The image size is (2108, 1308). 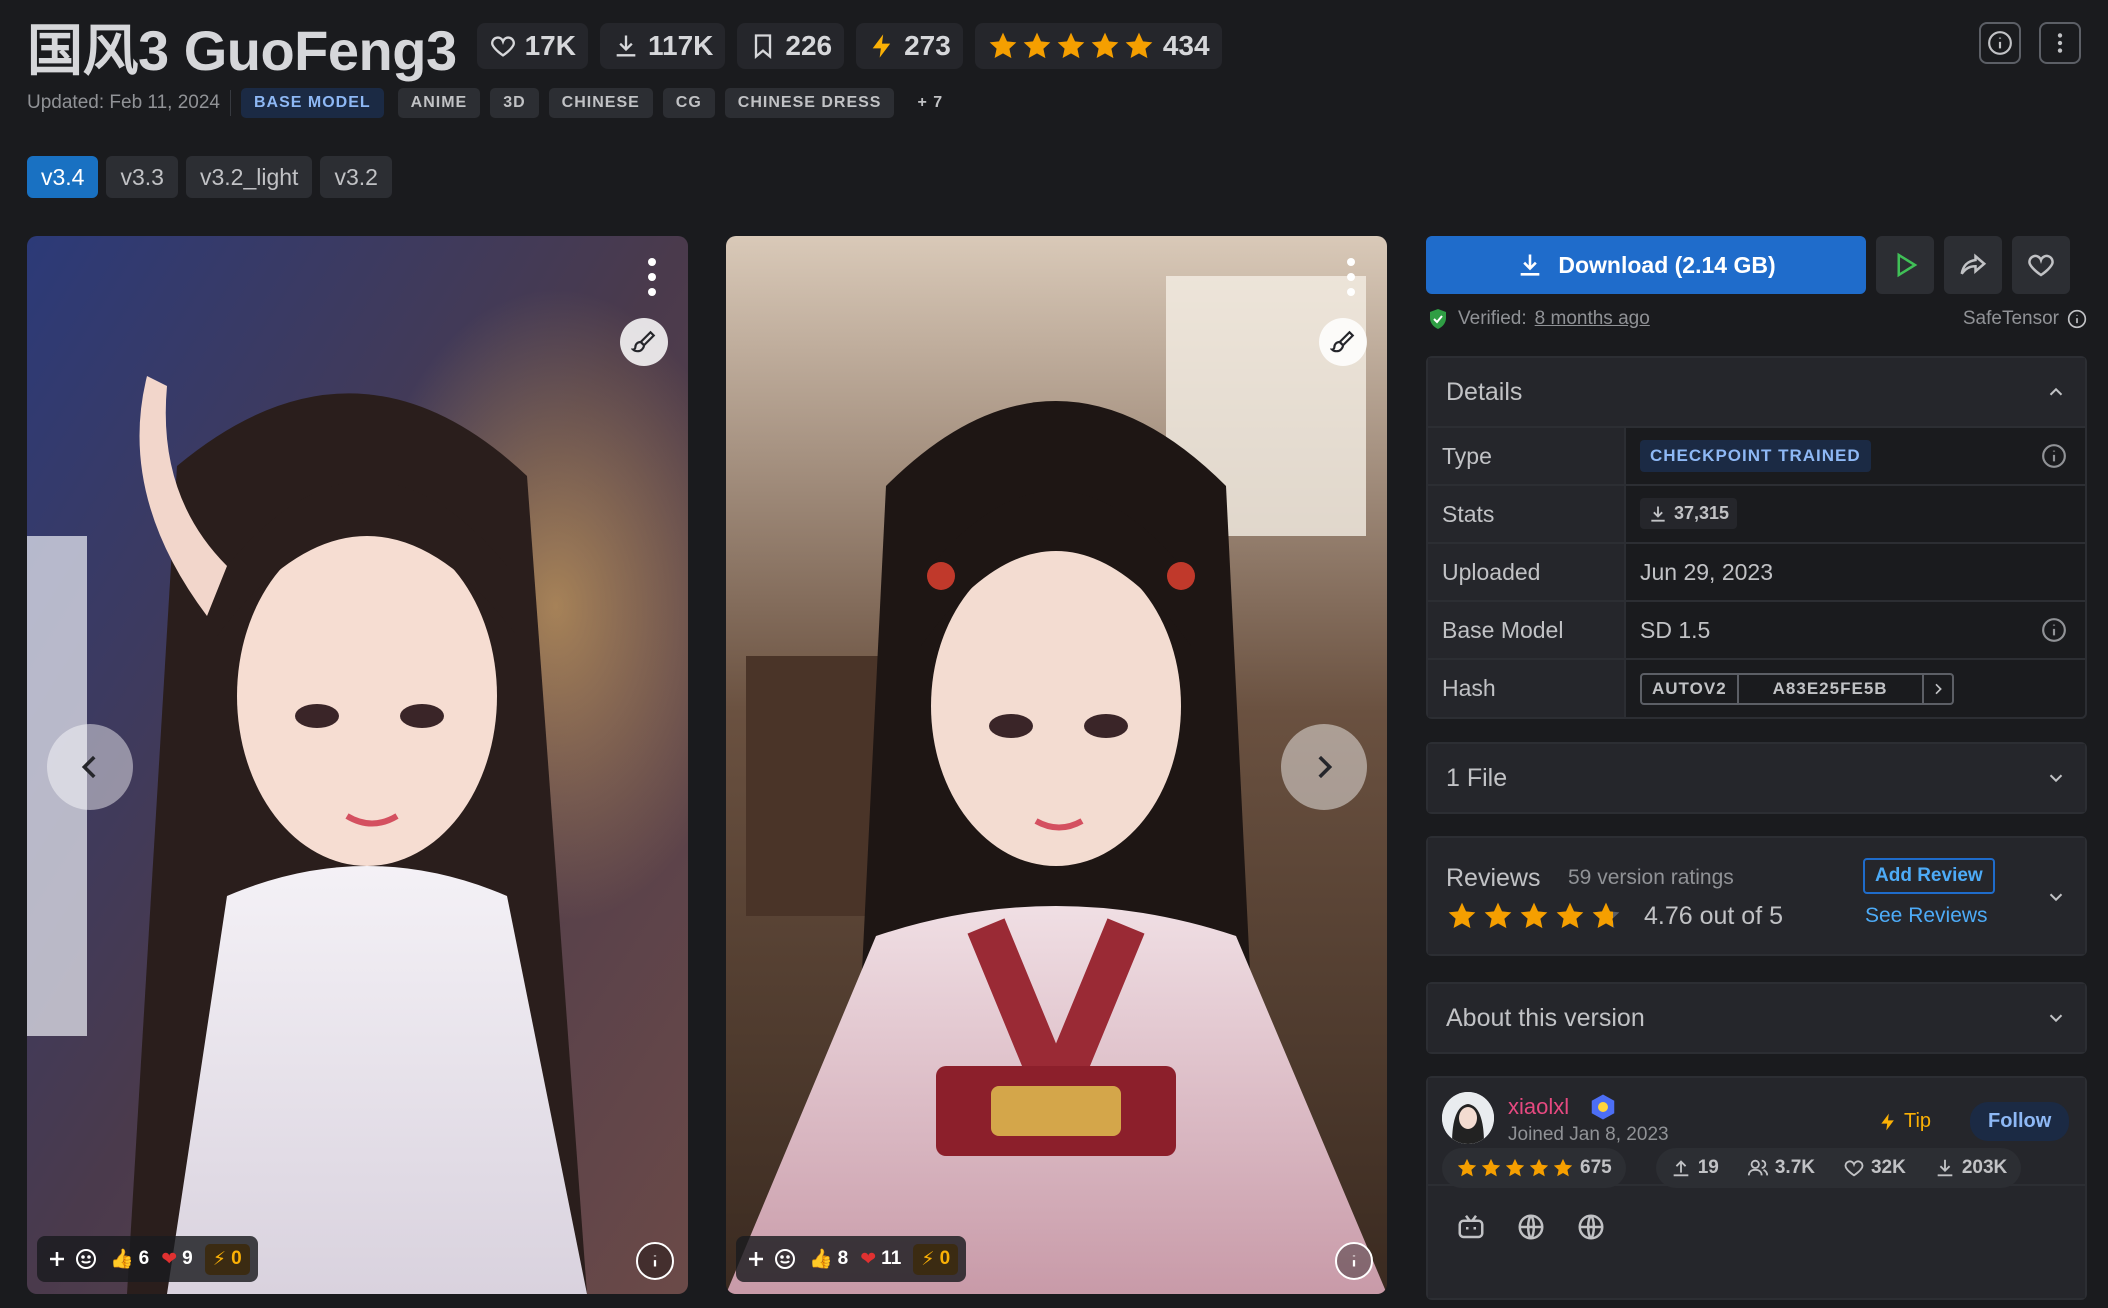 I want to click on add-review-button: Add Review, so click(x=1929, y=876).